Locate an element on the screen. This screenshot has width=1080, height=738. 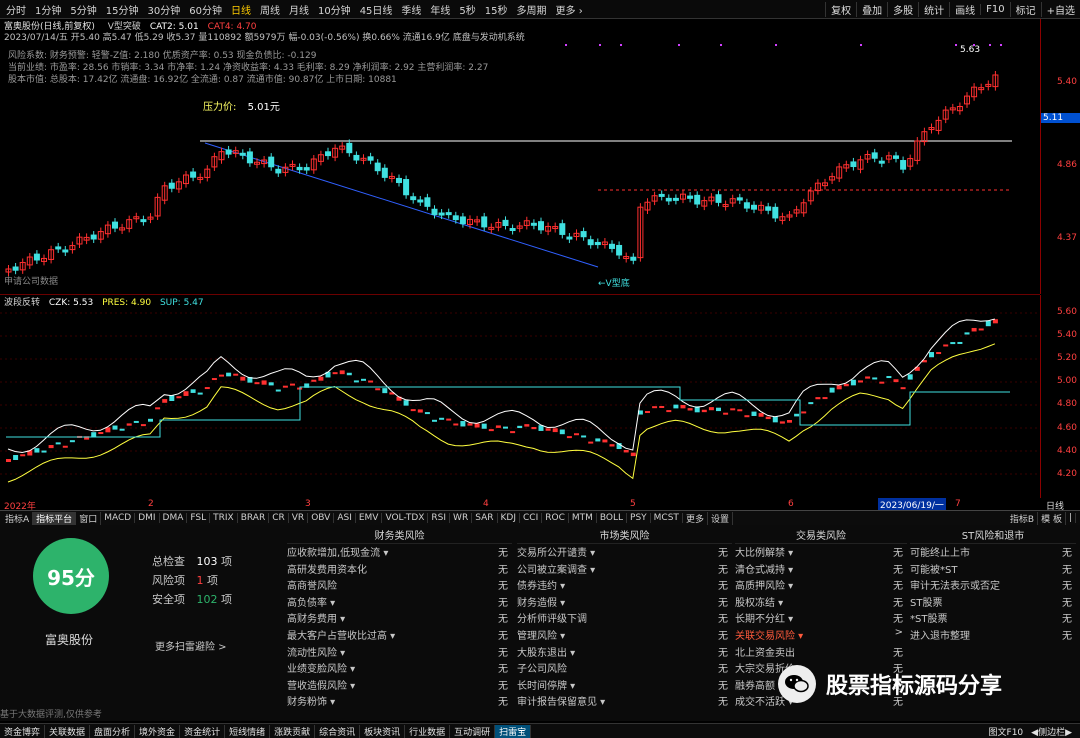
indicator-tab-1: 指标平台 is located at coordinates (55, 518).